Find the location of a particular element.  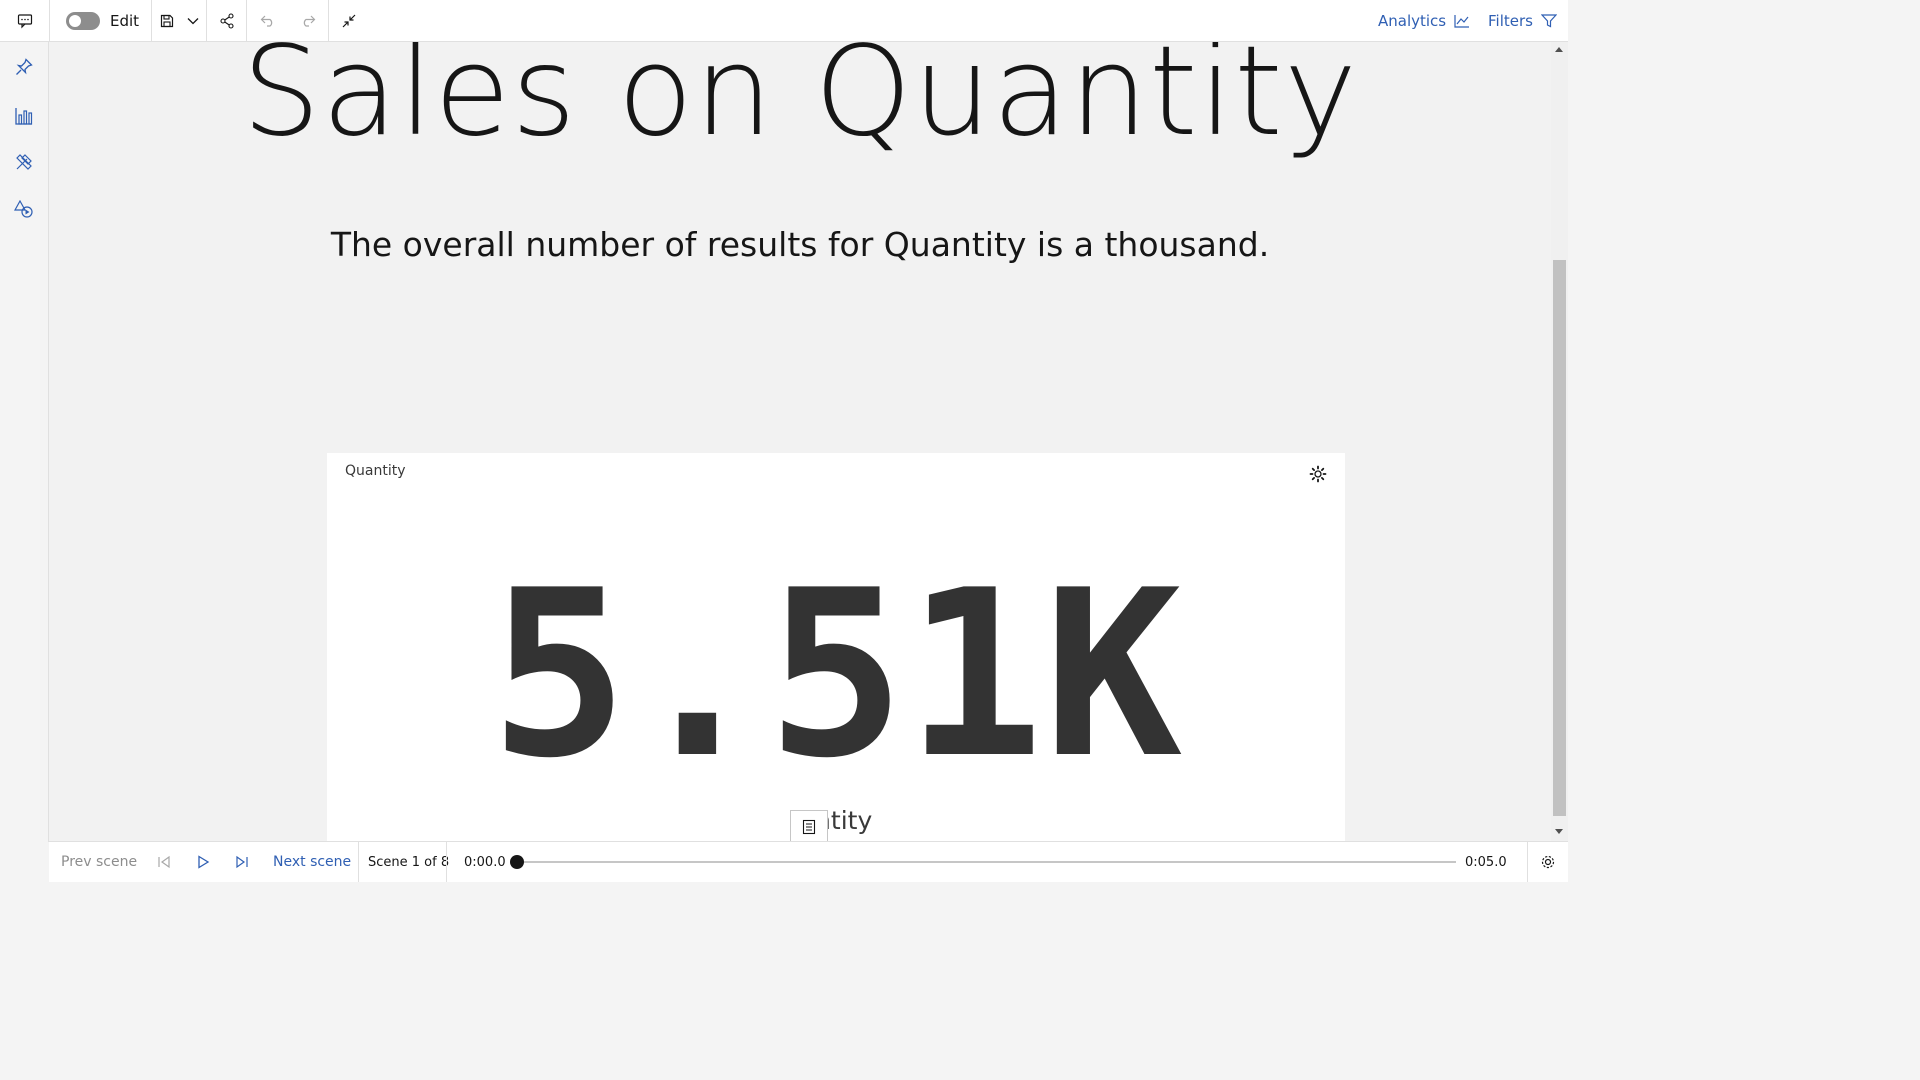

redo-icon is located at coordinates (308, 20).